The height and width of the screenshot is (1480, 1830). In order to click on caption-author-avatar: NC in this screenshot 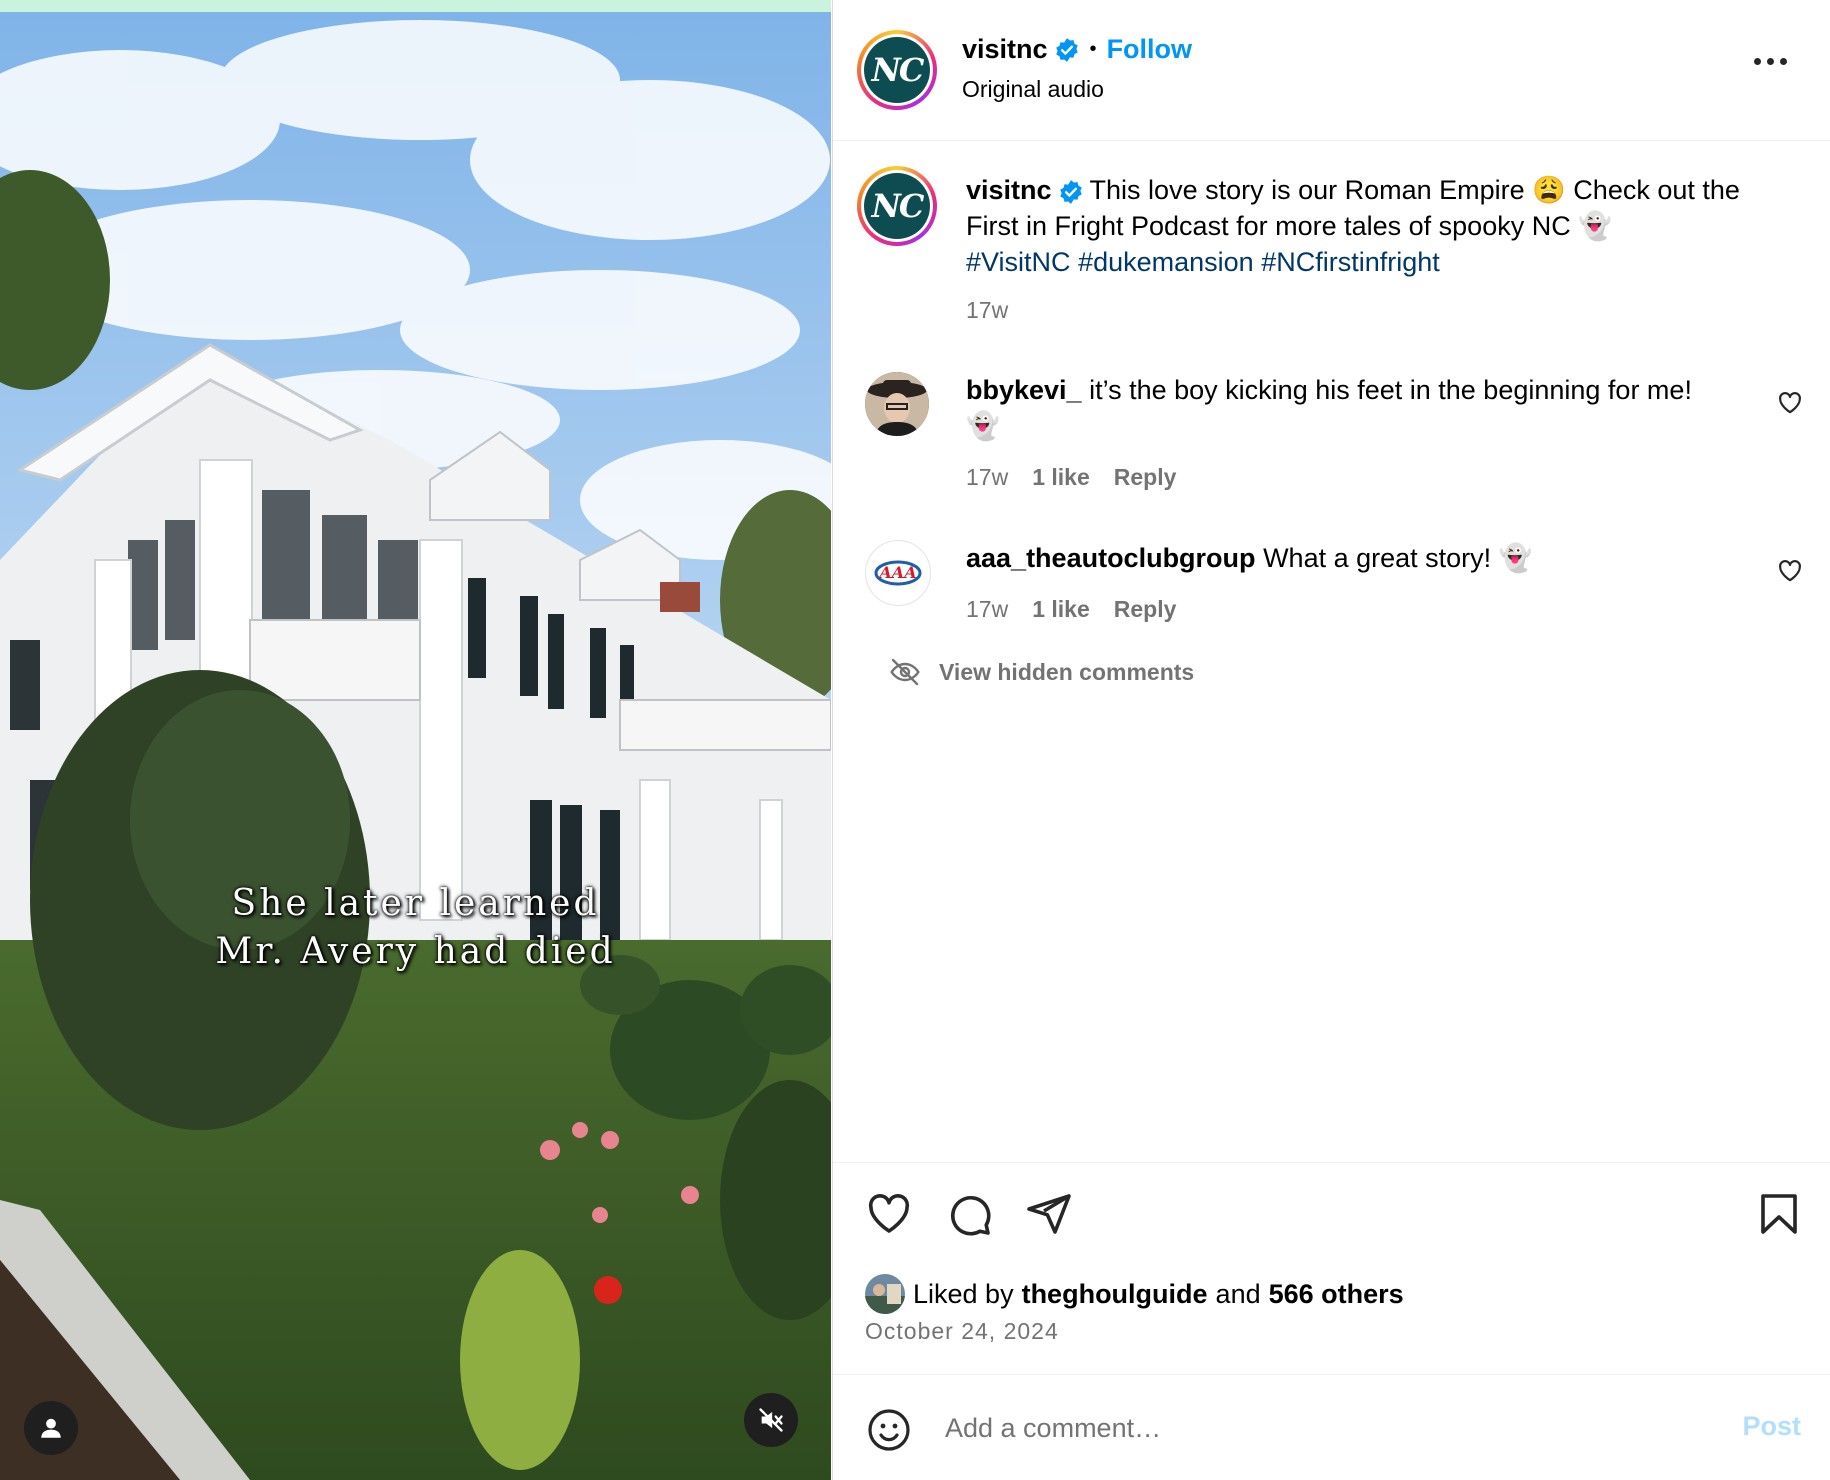, I will do `click(897, 206)`.